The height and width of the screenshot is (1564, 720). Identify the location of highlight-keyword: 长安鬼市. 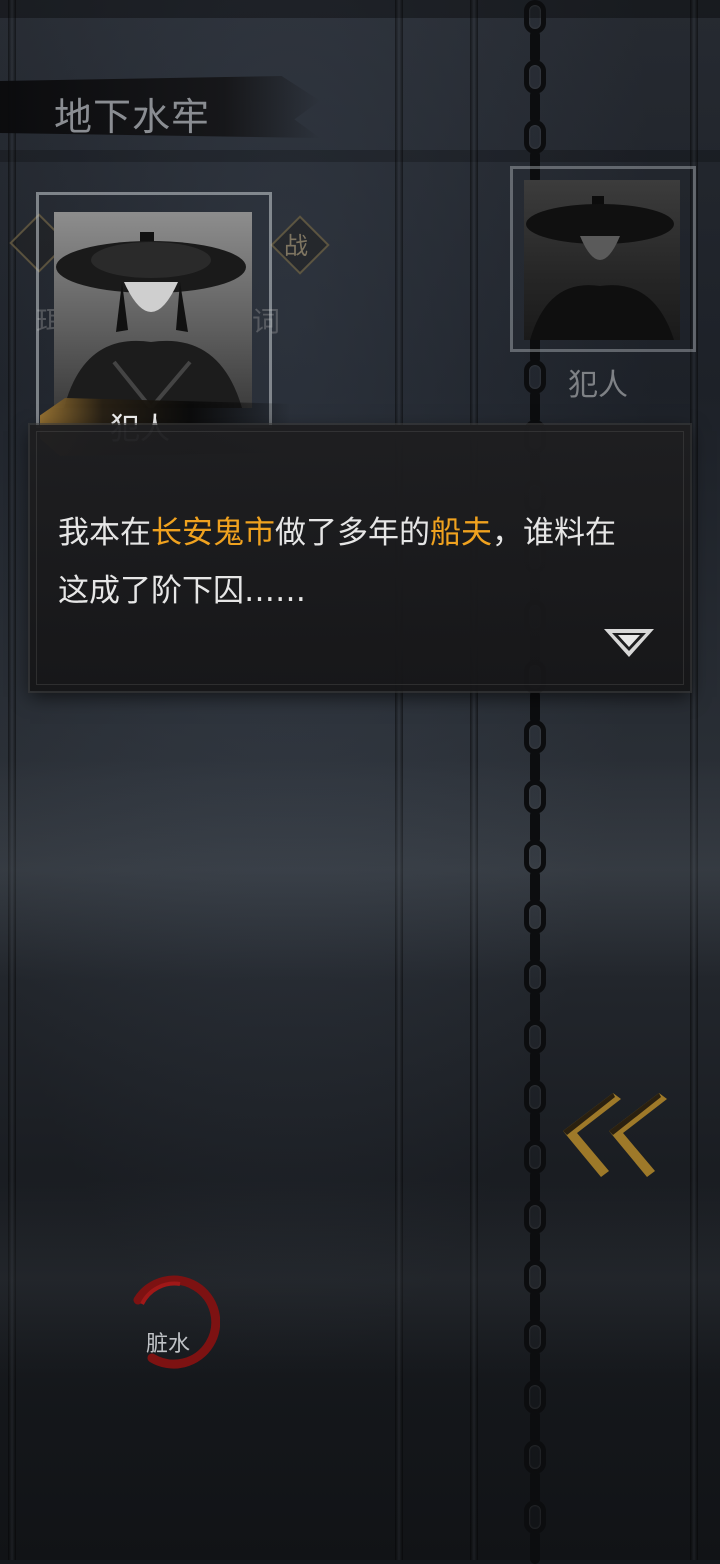
(213, 533).